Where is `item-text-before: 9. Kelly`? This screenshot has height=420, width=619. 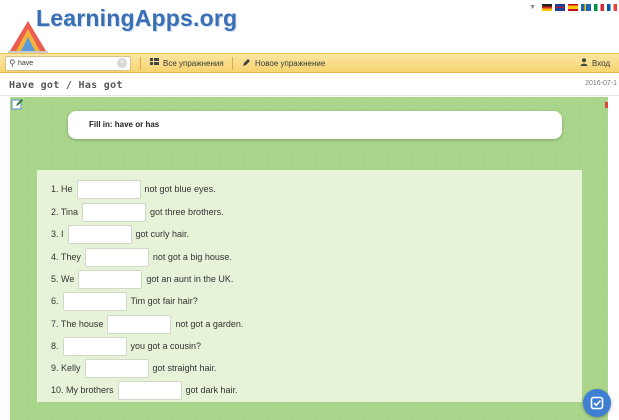
item-text-before: 9. Kelly is located at coordinates (66, 368).